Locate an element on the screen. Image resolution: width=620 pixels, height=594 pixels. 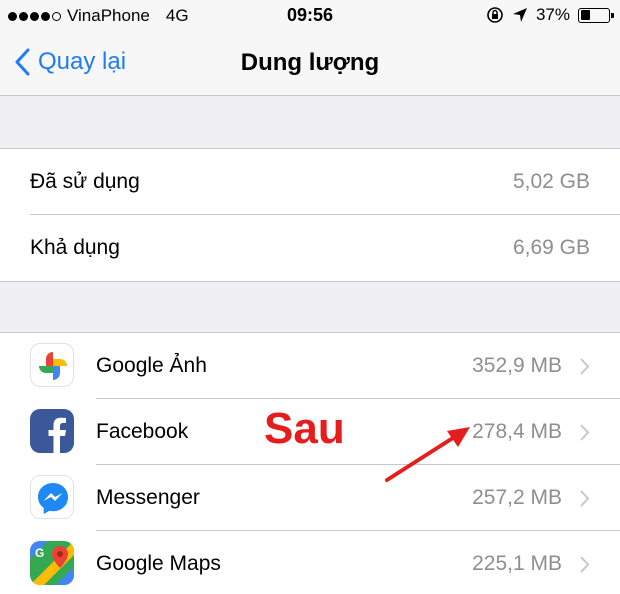
app-row-google-photos: Google Ảnh 352,9 MB is located at coordinates (310, 366).